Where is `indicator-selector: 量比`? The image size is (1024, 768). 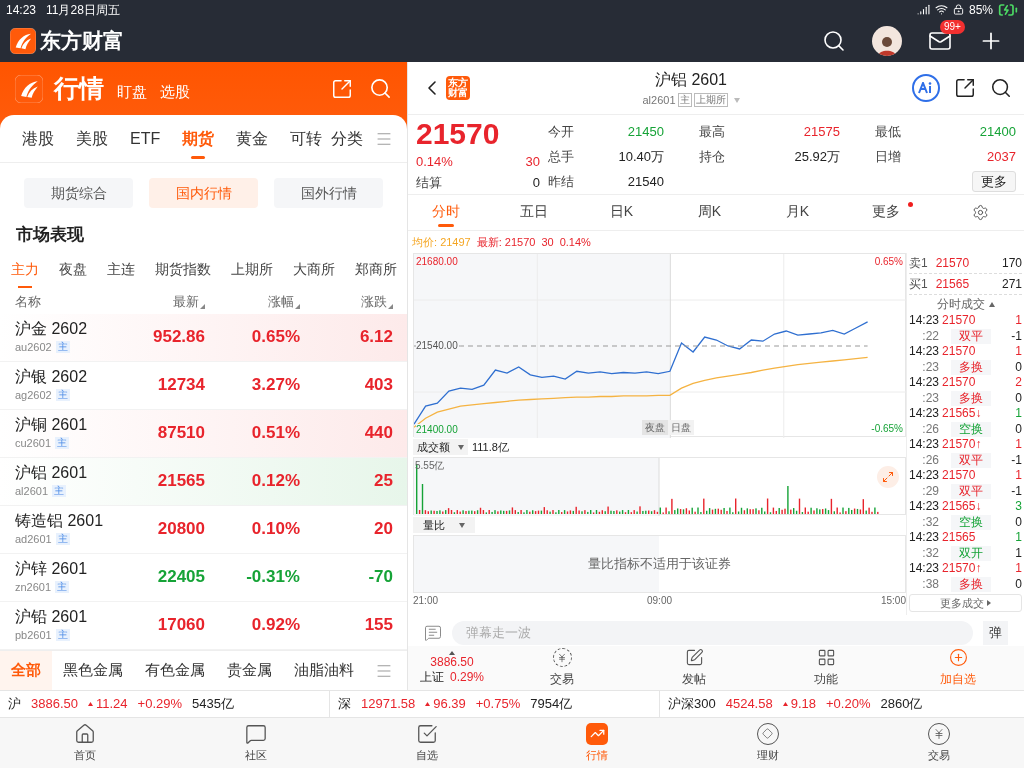
indicator-selector: 量比 is located at coordinates (444, 525).